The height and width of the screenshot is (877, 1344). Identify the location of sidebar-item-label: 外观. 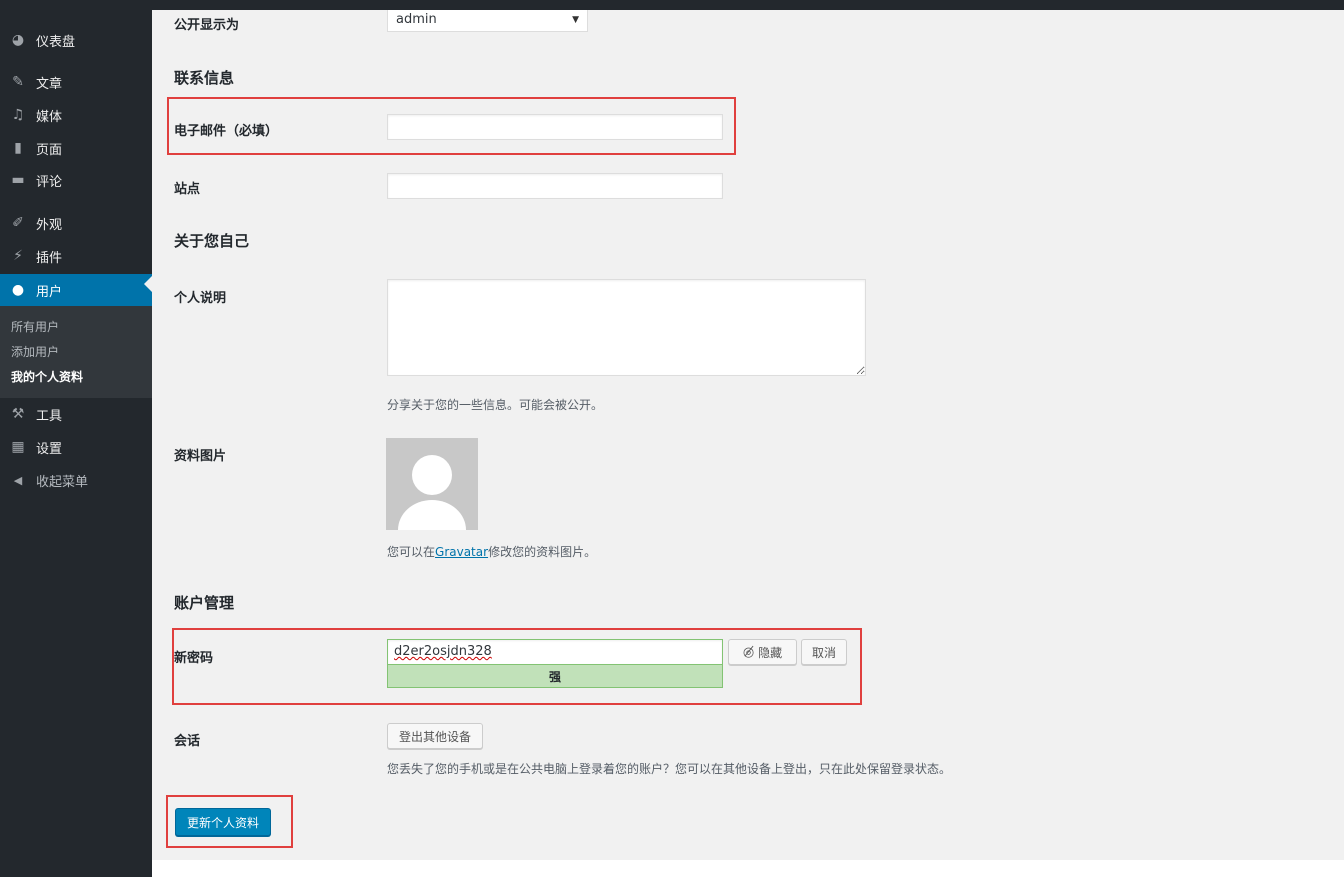
(49, 225).